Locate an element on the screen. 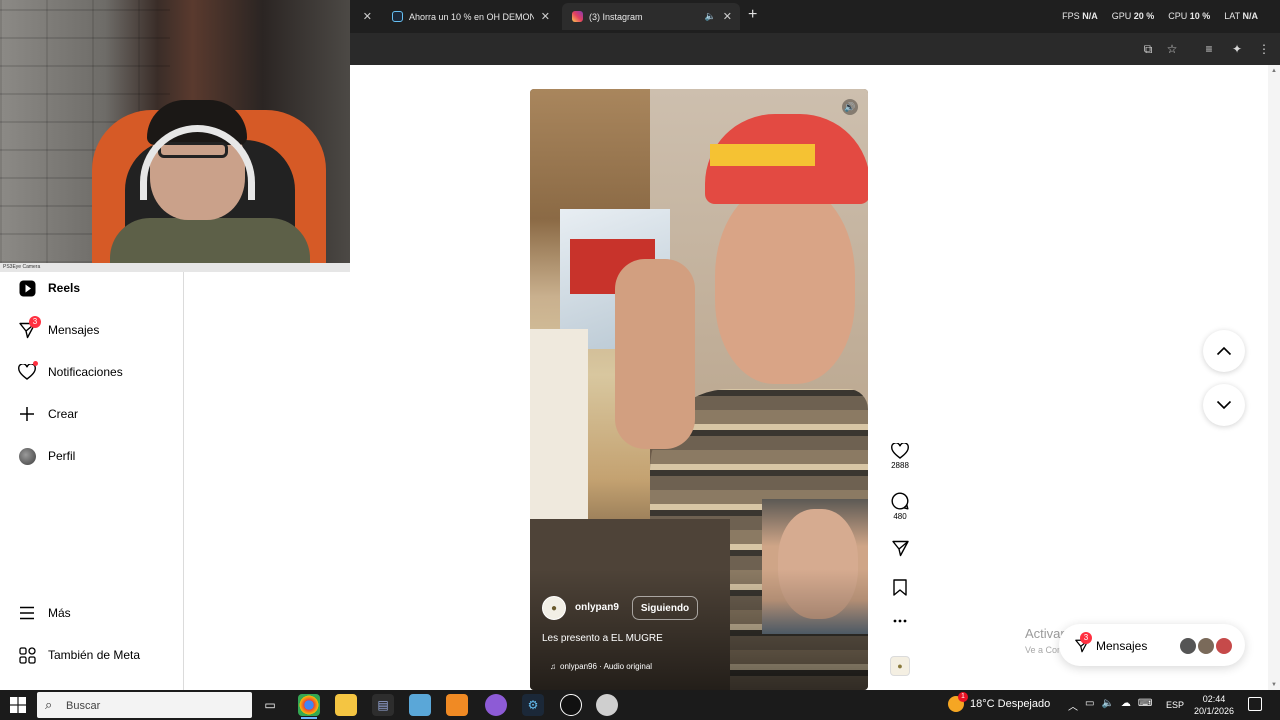 The width and height of the screenshot is (1280, 720). browser-toolbar: ⧉ ☆ ≡ ✦ ⋮ is located at coordinates (815, 49).